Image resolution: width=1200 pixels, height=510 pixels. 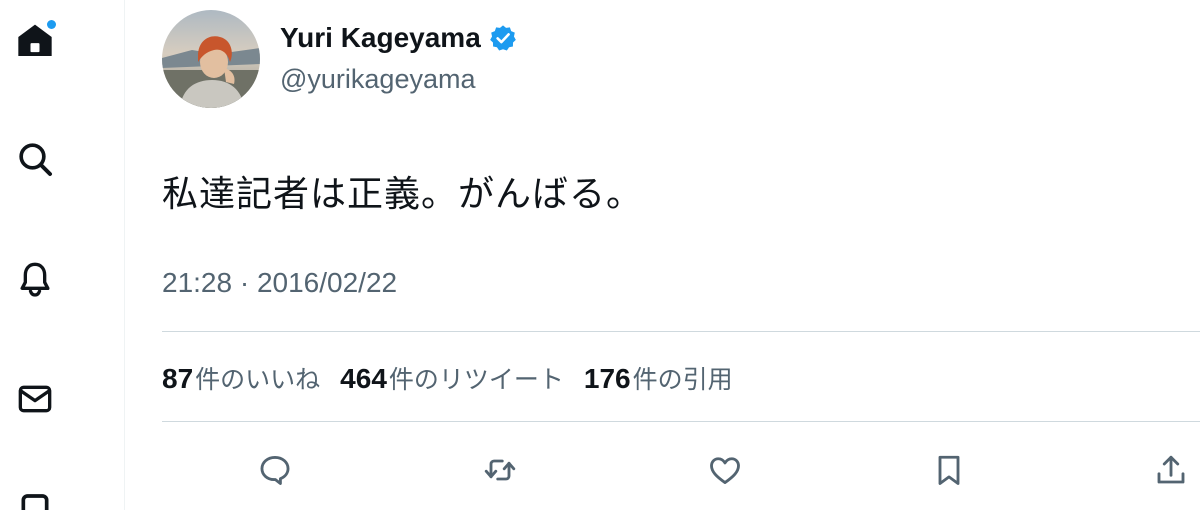 I want to click on retweets-label: 件のリツイート, so click(x=476, y=379).